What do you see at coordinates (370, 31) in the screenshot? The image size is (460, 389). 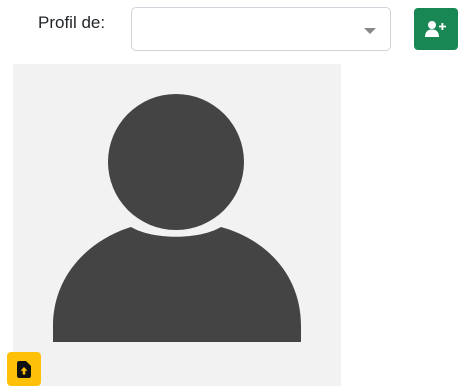 I see `chevron-down-icon` at bounding box center [370, 31].